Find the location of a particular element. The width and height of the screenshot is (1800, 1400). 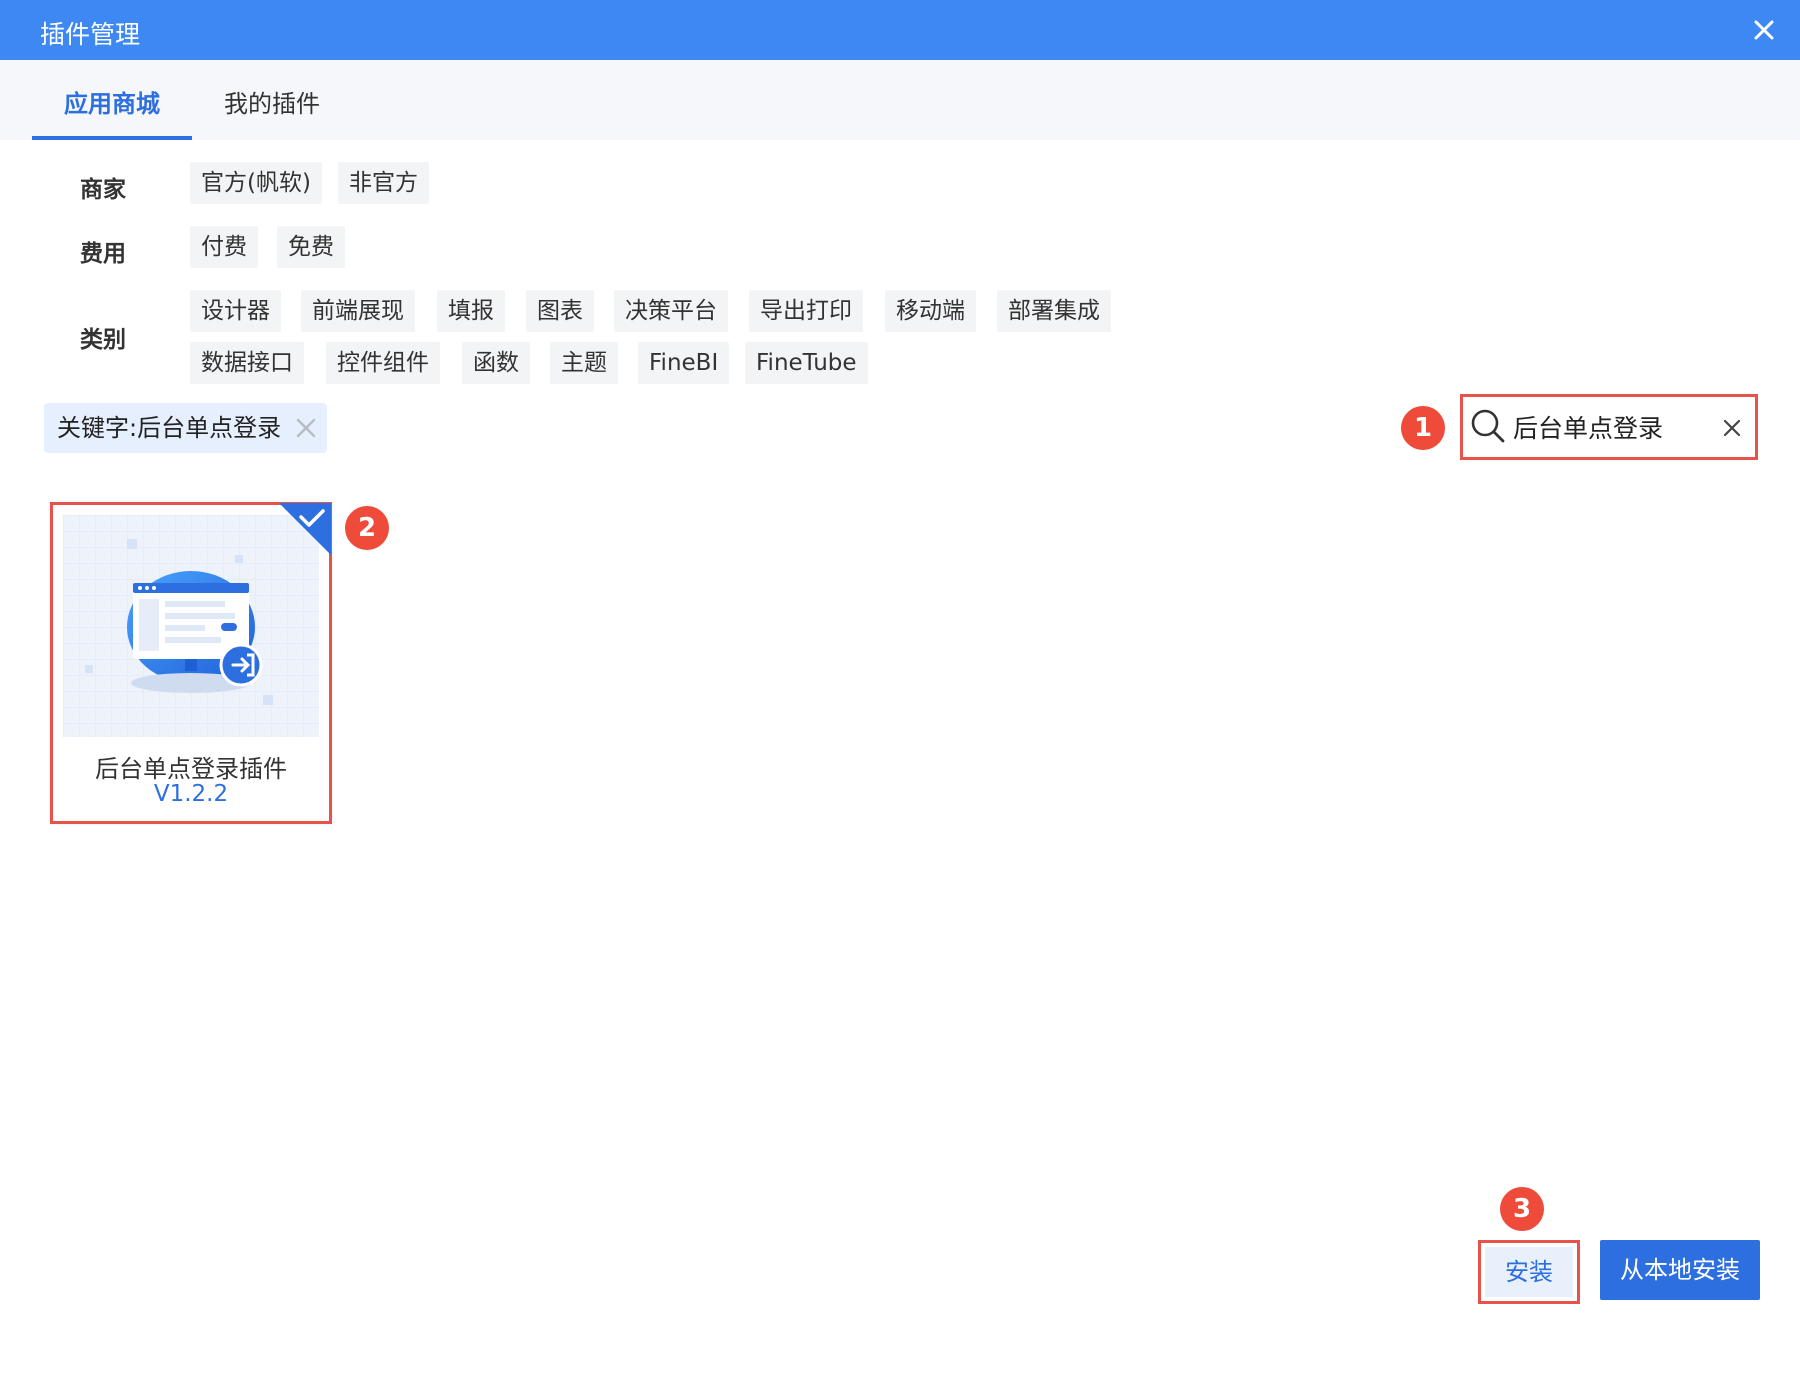

install-from-local-button: 从本地安装 is located at coordinates (1680, 1270).